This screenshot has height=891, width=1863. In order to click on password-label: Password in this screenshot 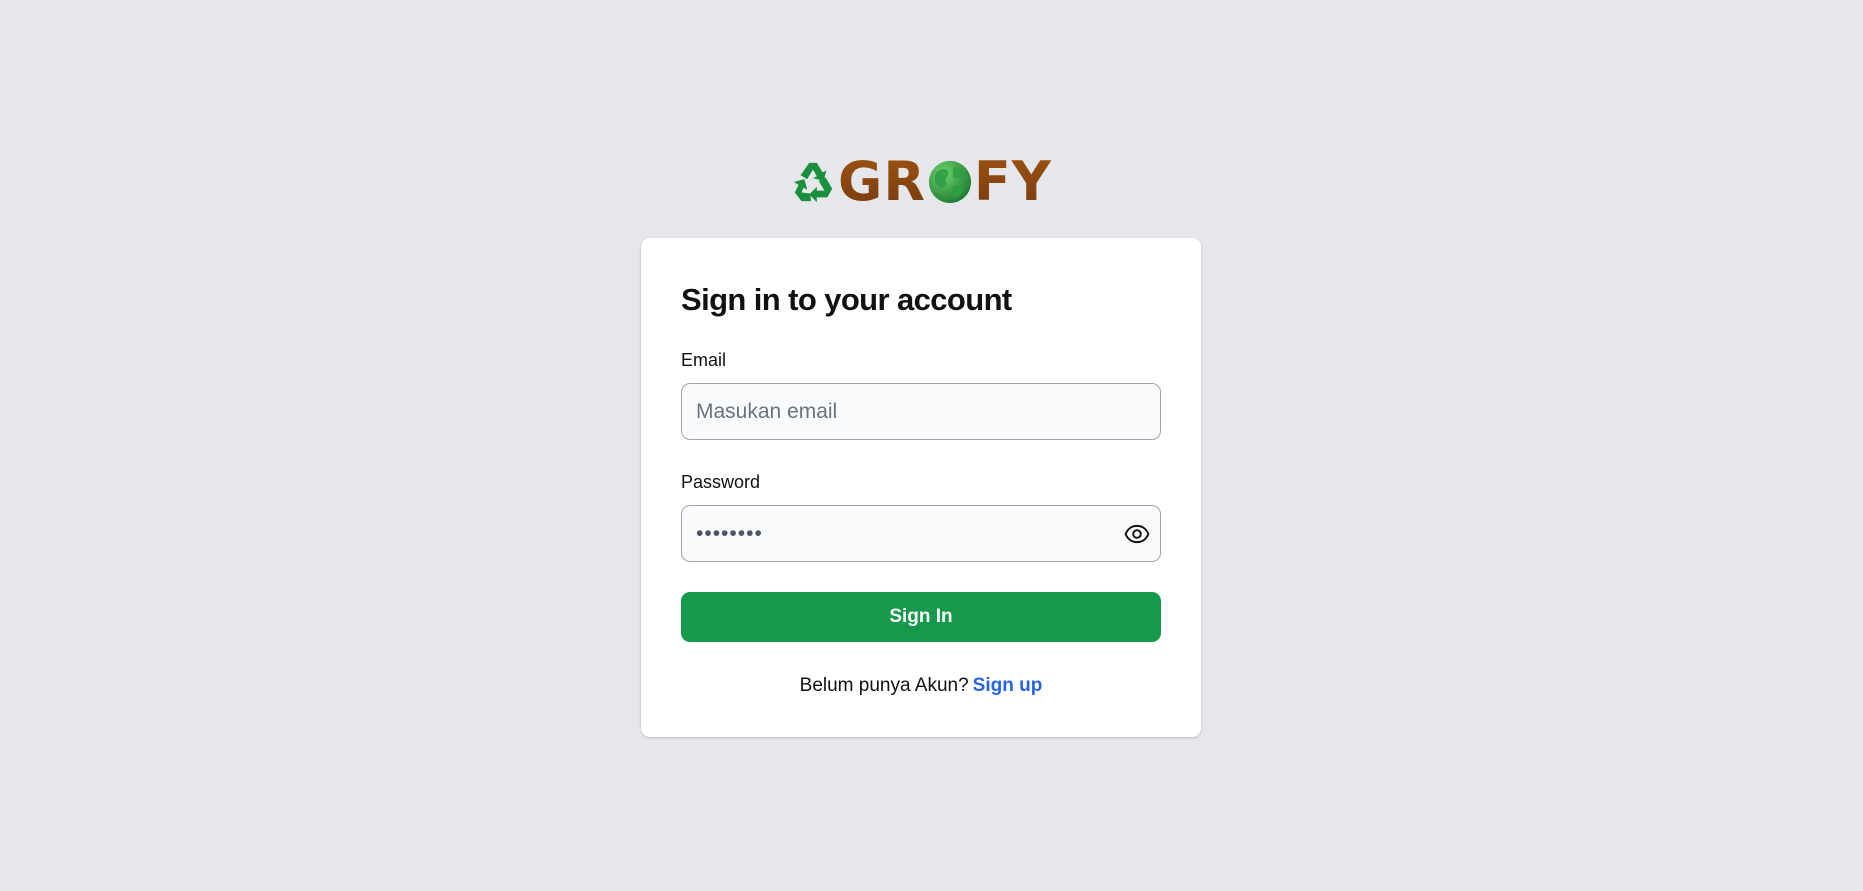, I will do `click(721, 482)`.